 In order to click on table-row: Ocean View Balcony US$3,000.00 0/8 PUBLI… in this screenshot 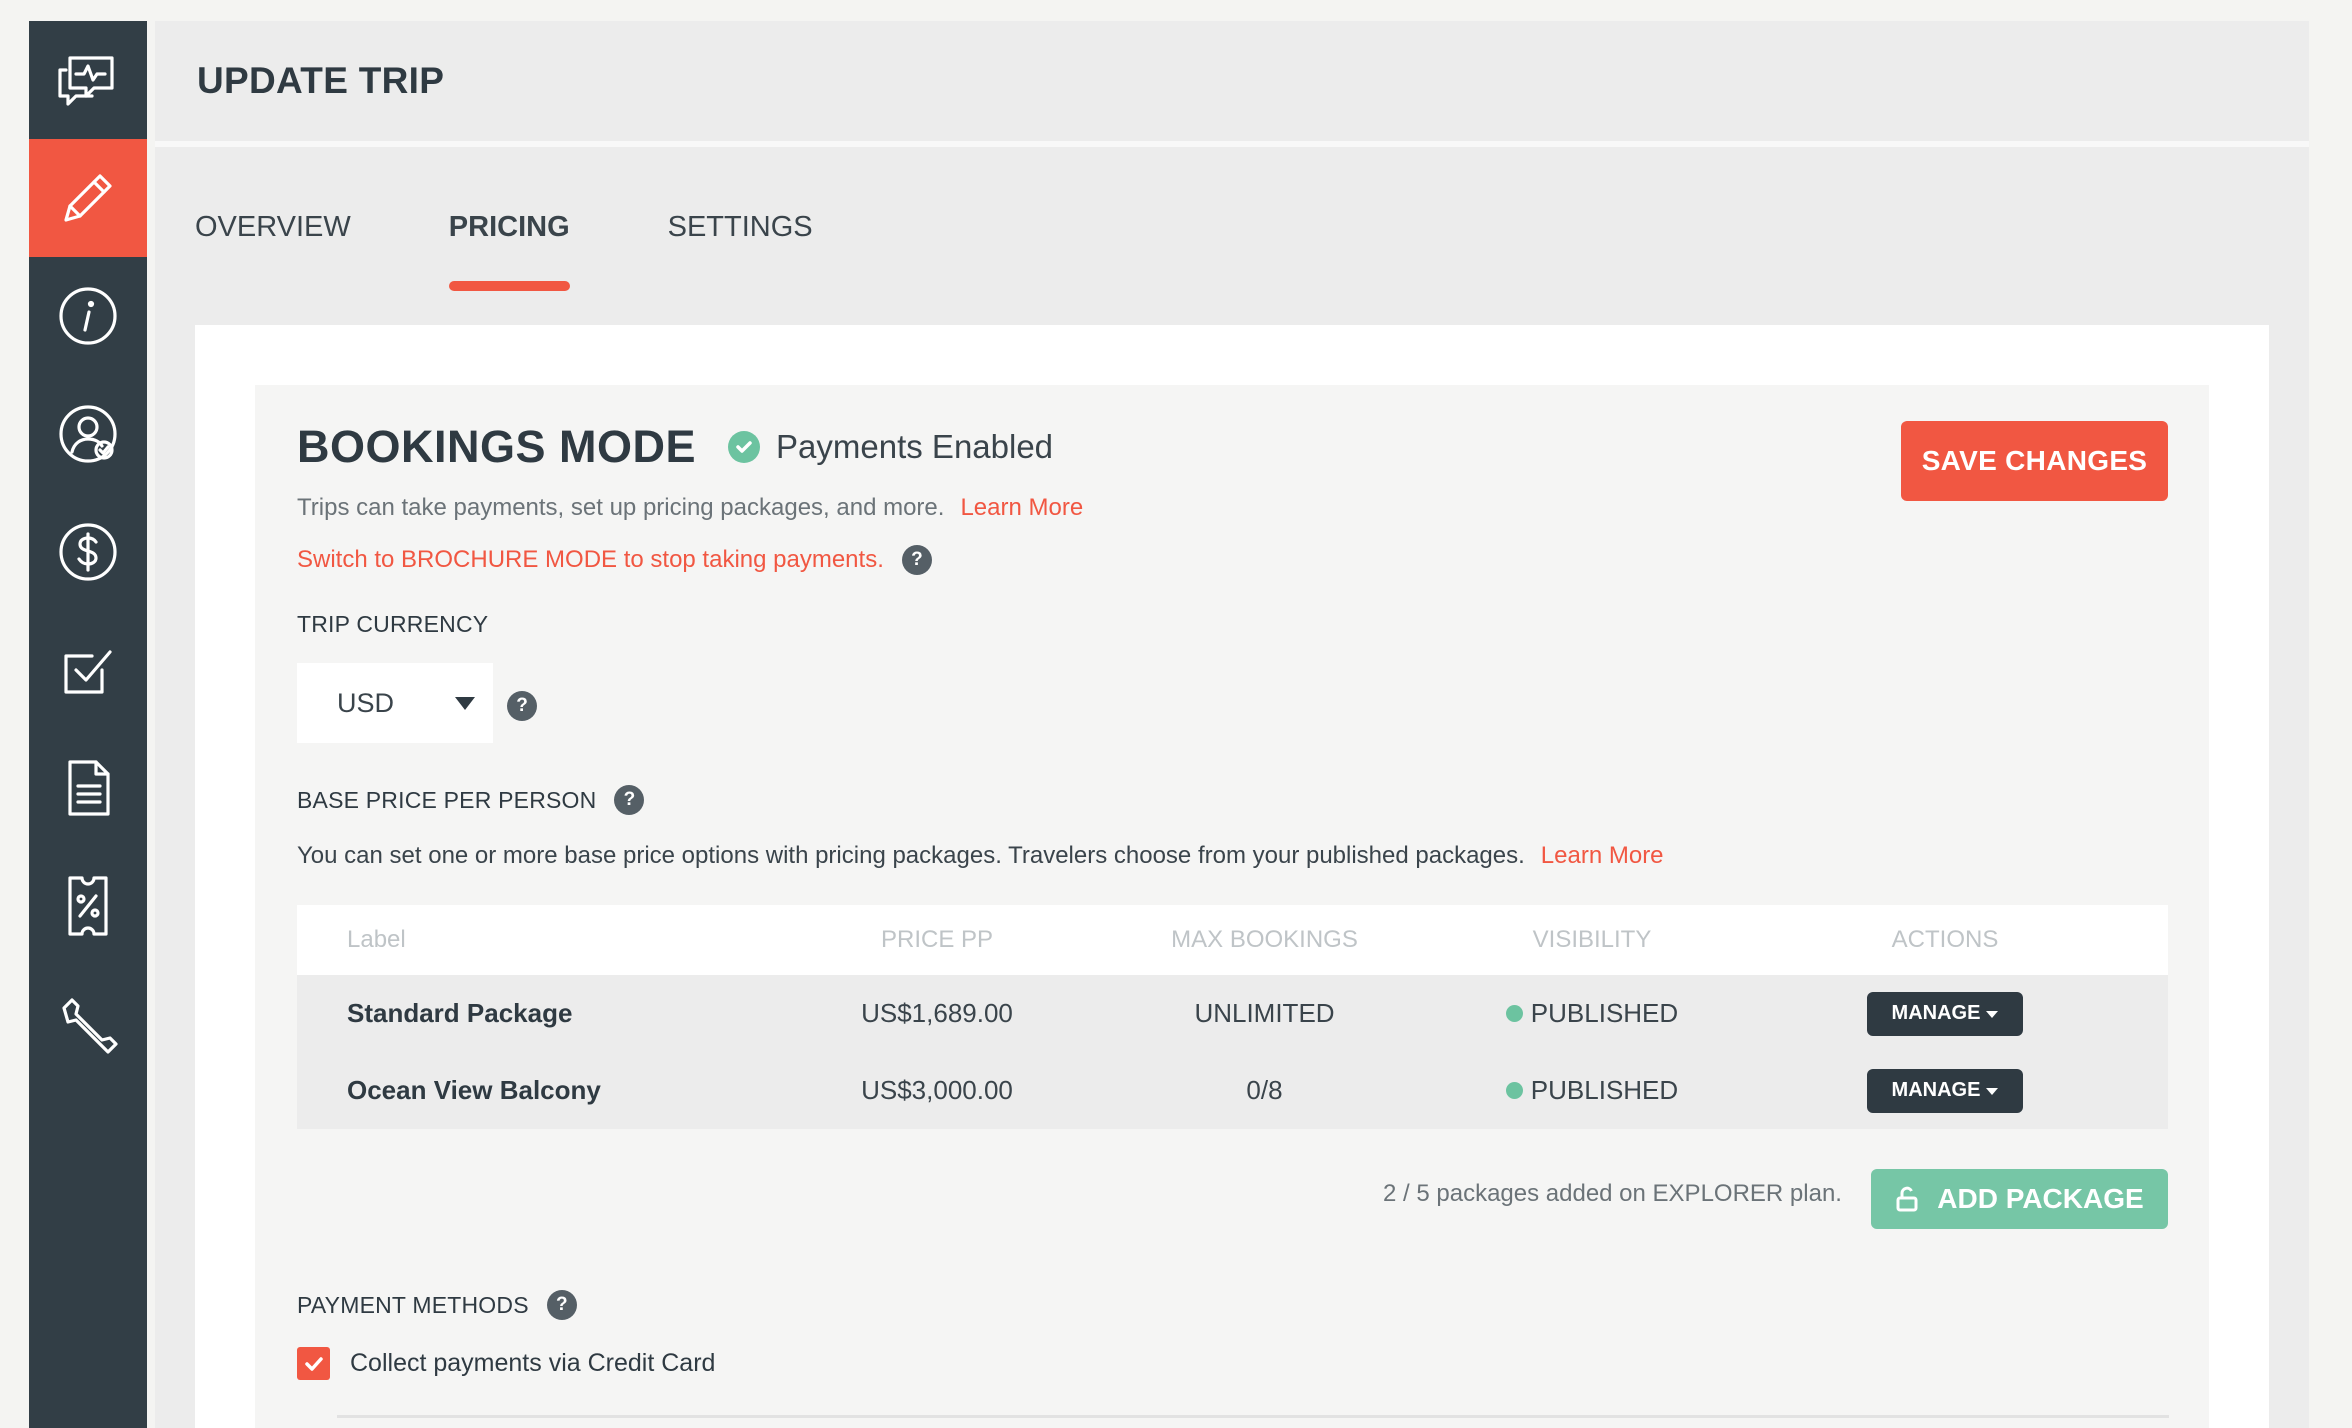, I will do `click(1232, 1090)`.